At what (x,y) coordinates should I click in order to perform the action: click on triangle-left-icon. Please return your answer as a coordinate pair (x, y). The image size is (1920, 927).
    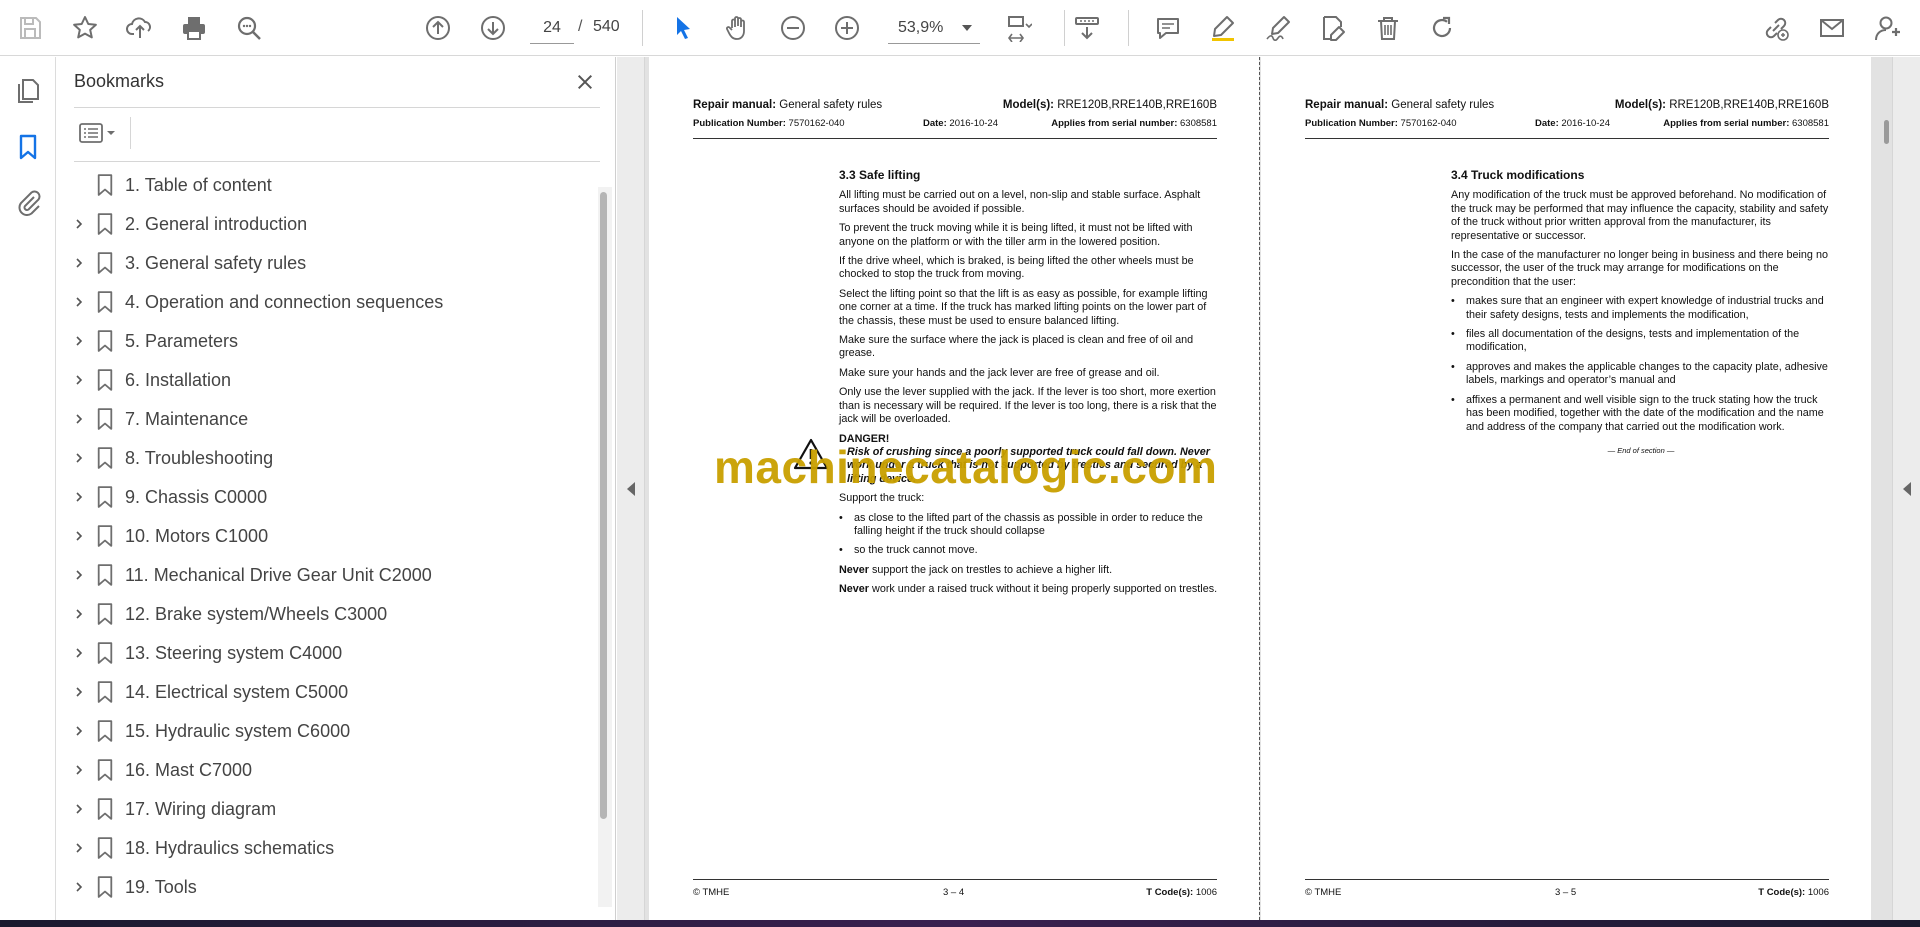
    Looking at the image, I should click on (630, 488).